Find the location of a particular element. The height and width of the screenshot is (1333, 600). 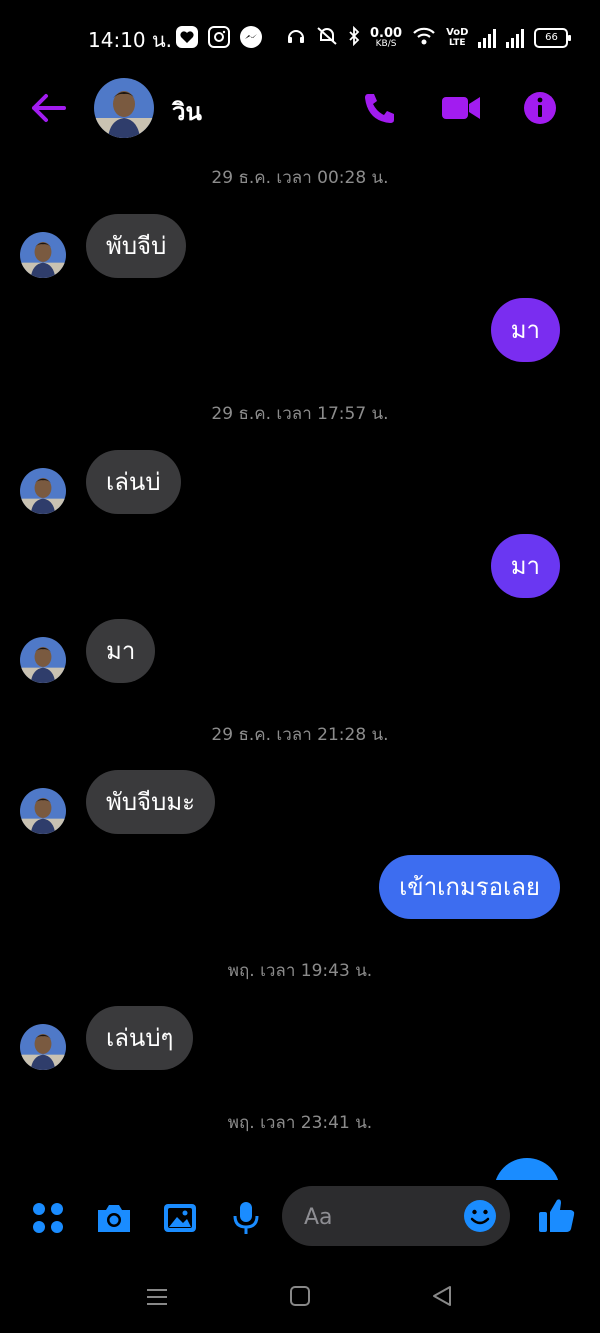

emoji-button is located at coordinates (480, 1216).